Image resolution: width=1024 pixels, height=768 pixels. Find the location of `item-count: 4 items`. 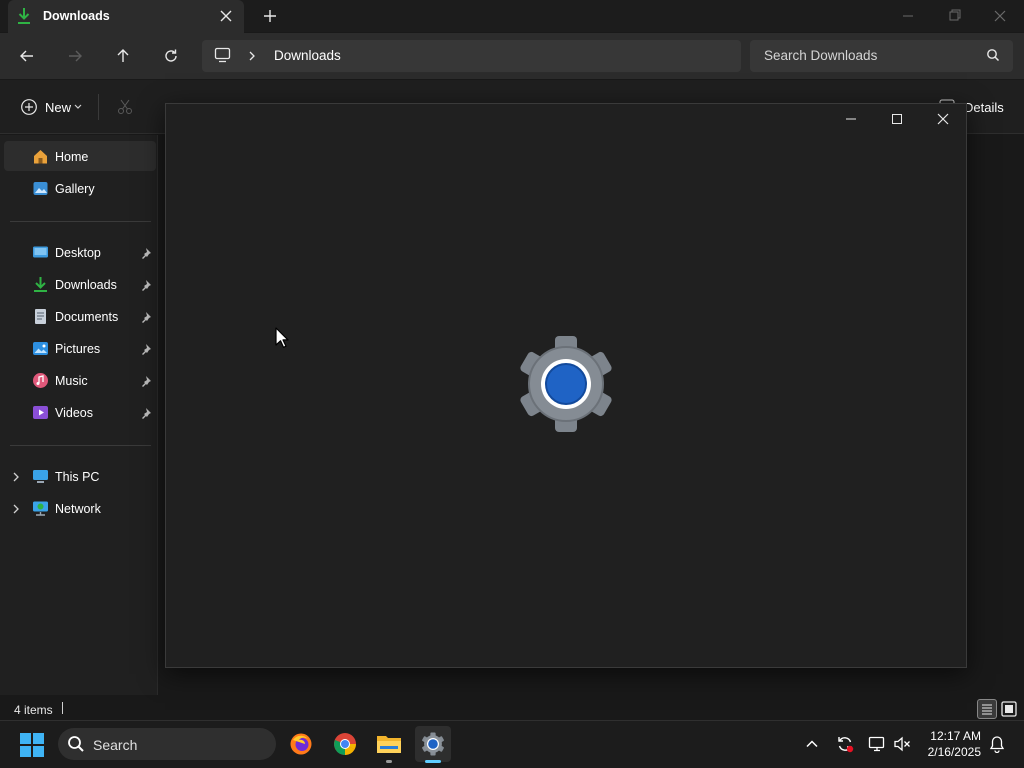

item-count: 4 items is located at coordinates (33, 710).